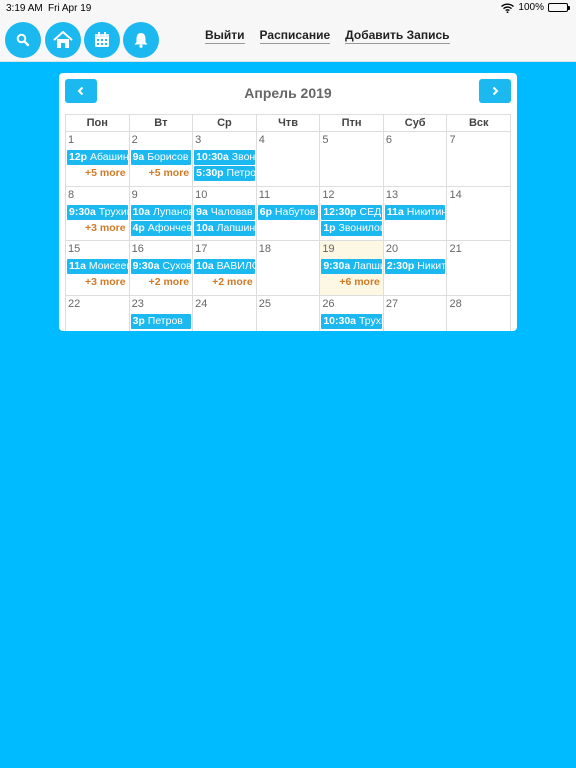 This screenshot has width=576, height=768. I want to click on more-events-link: +6 more, so click(351, 282).